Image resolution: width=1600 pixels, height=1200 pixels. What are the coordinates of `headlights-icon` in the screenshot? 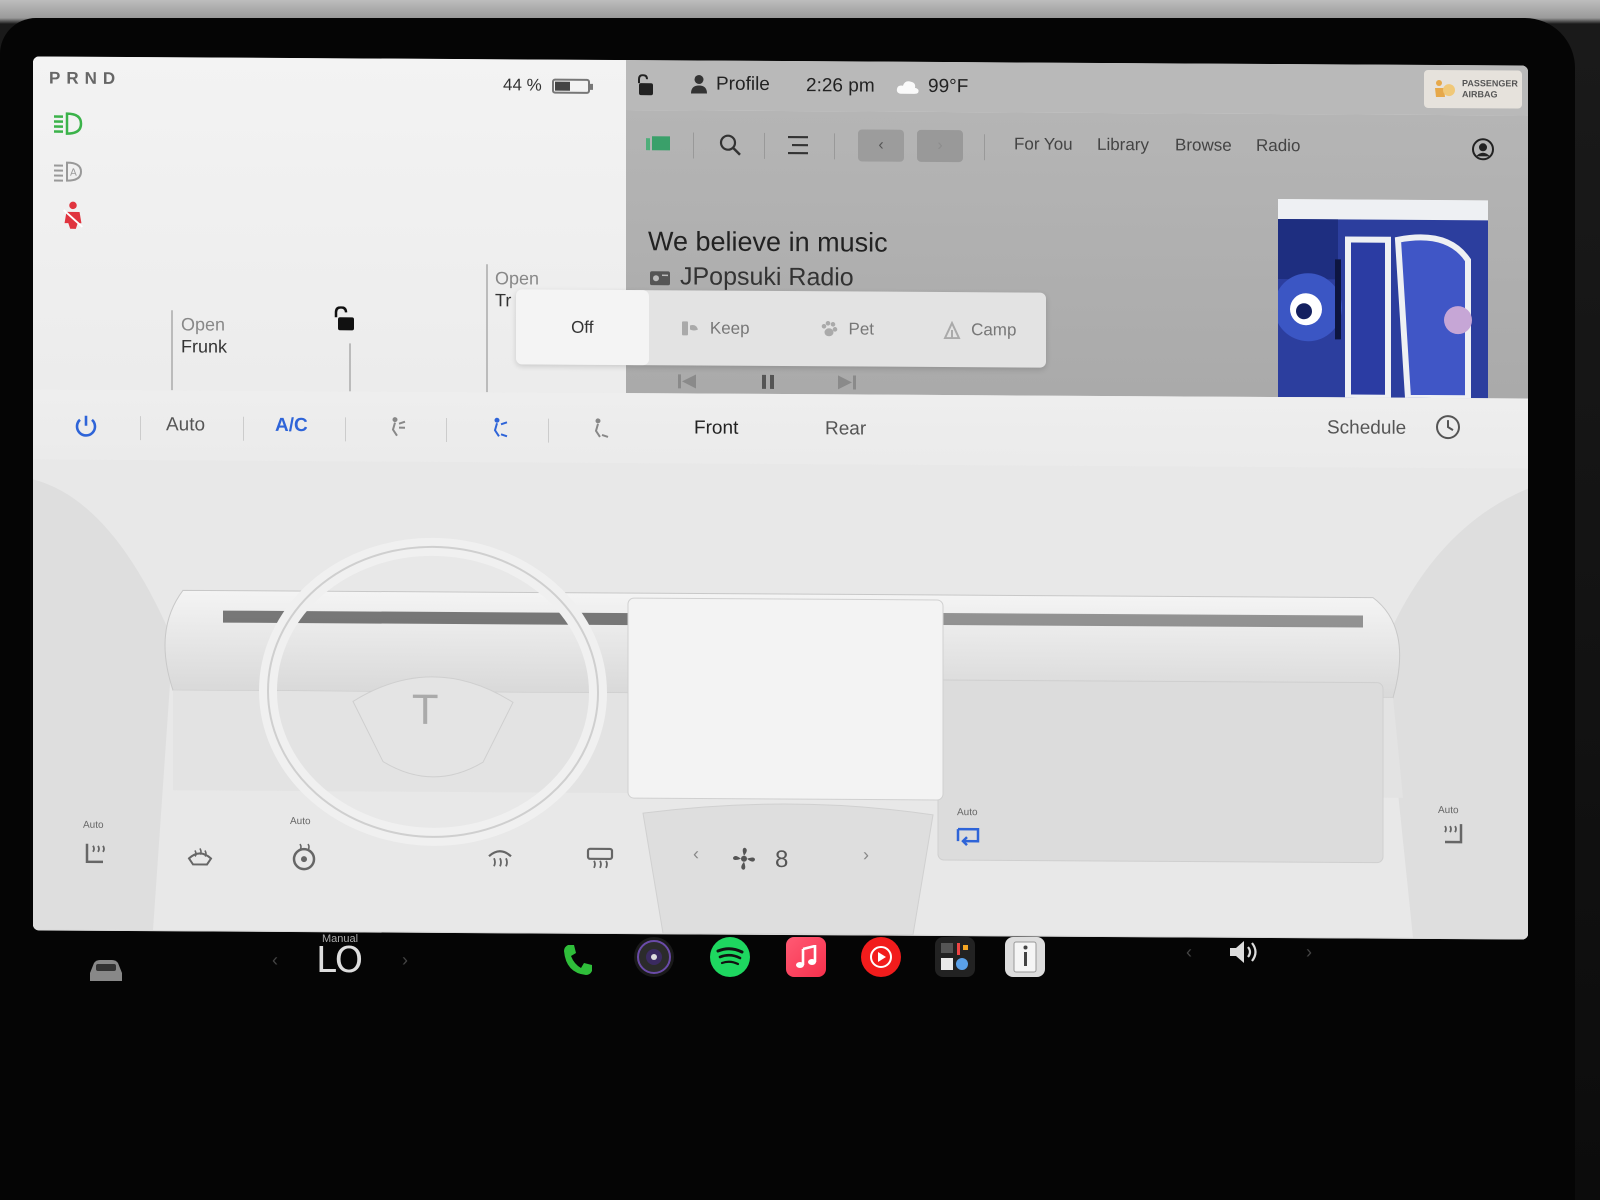 It's located at (69, 124).